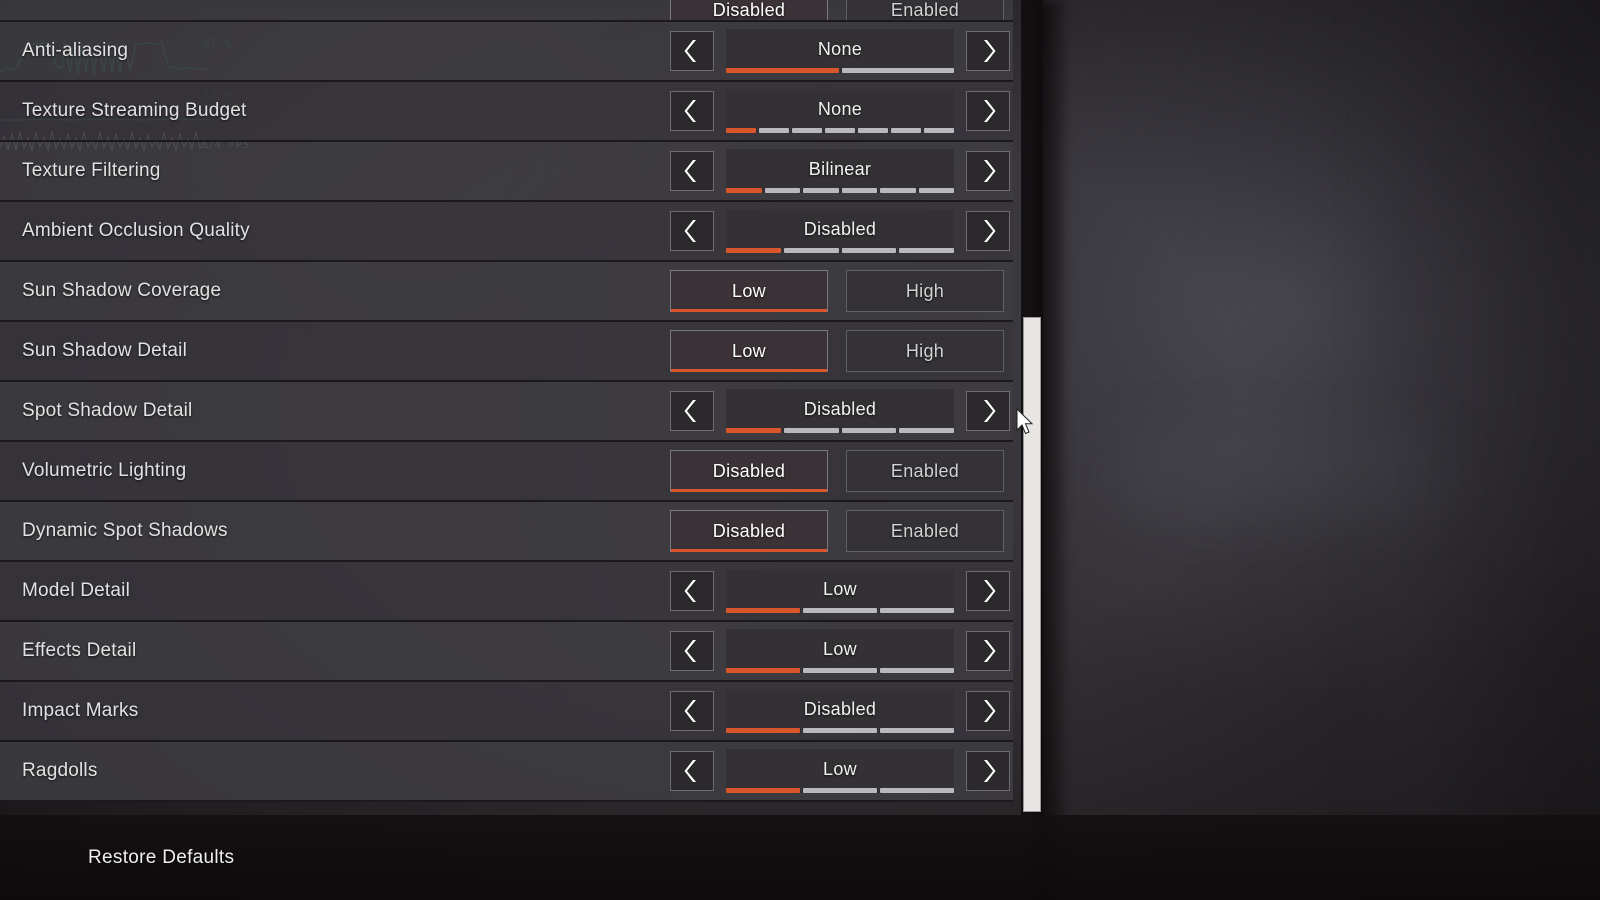 Image resolution: width=1600 pixels, height=900 pixels. What do you see at coordinates (506, 292) in the screenshot?
I see `settings-row: Sun Shadow Coverage Low High` at bounding box center [506, 292].